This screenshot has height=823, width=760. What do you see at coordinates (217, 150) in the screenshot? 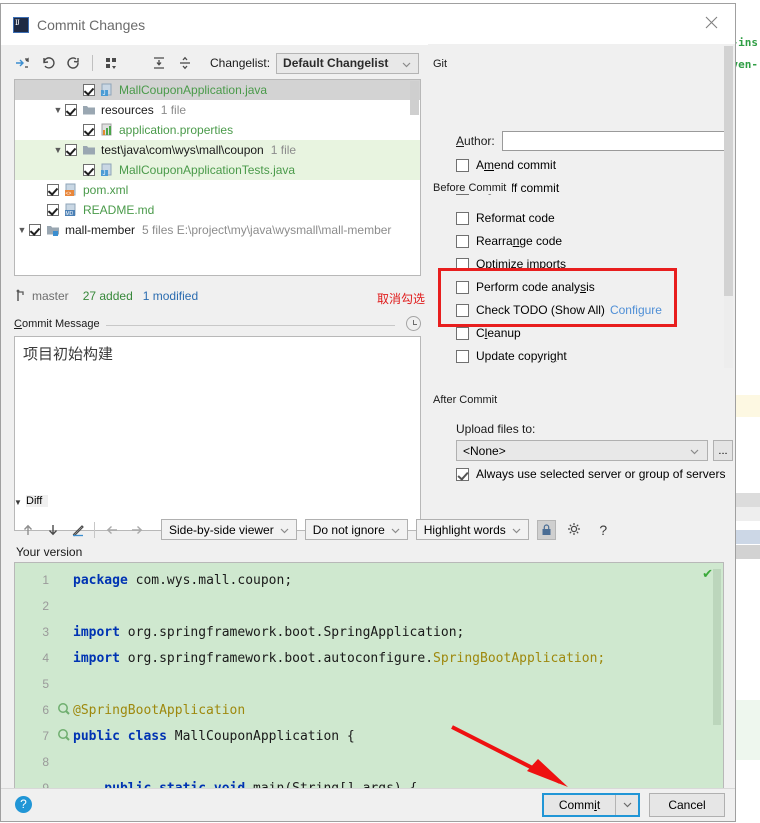
I see `tree-row-test-java-com-wys-mall-coupon: ▼ test\java\com\wys\mall\coupon 1 file` at bounding box center [217, 150].